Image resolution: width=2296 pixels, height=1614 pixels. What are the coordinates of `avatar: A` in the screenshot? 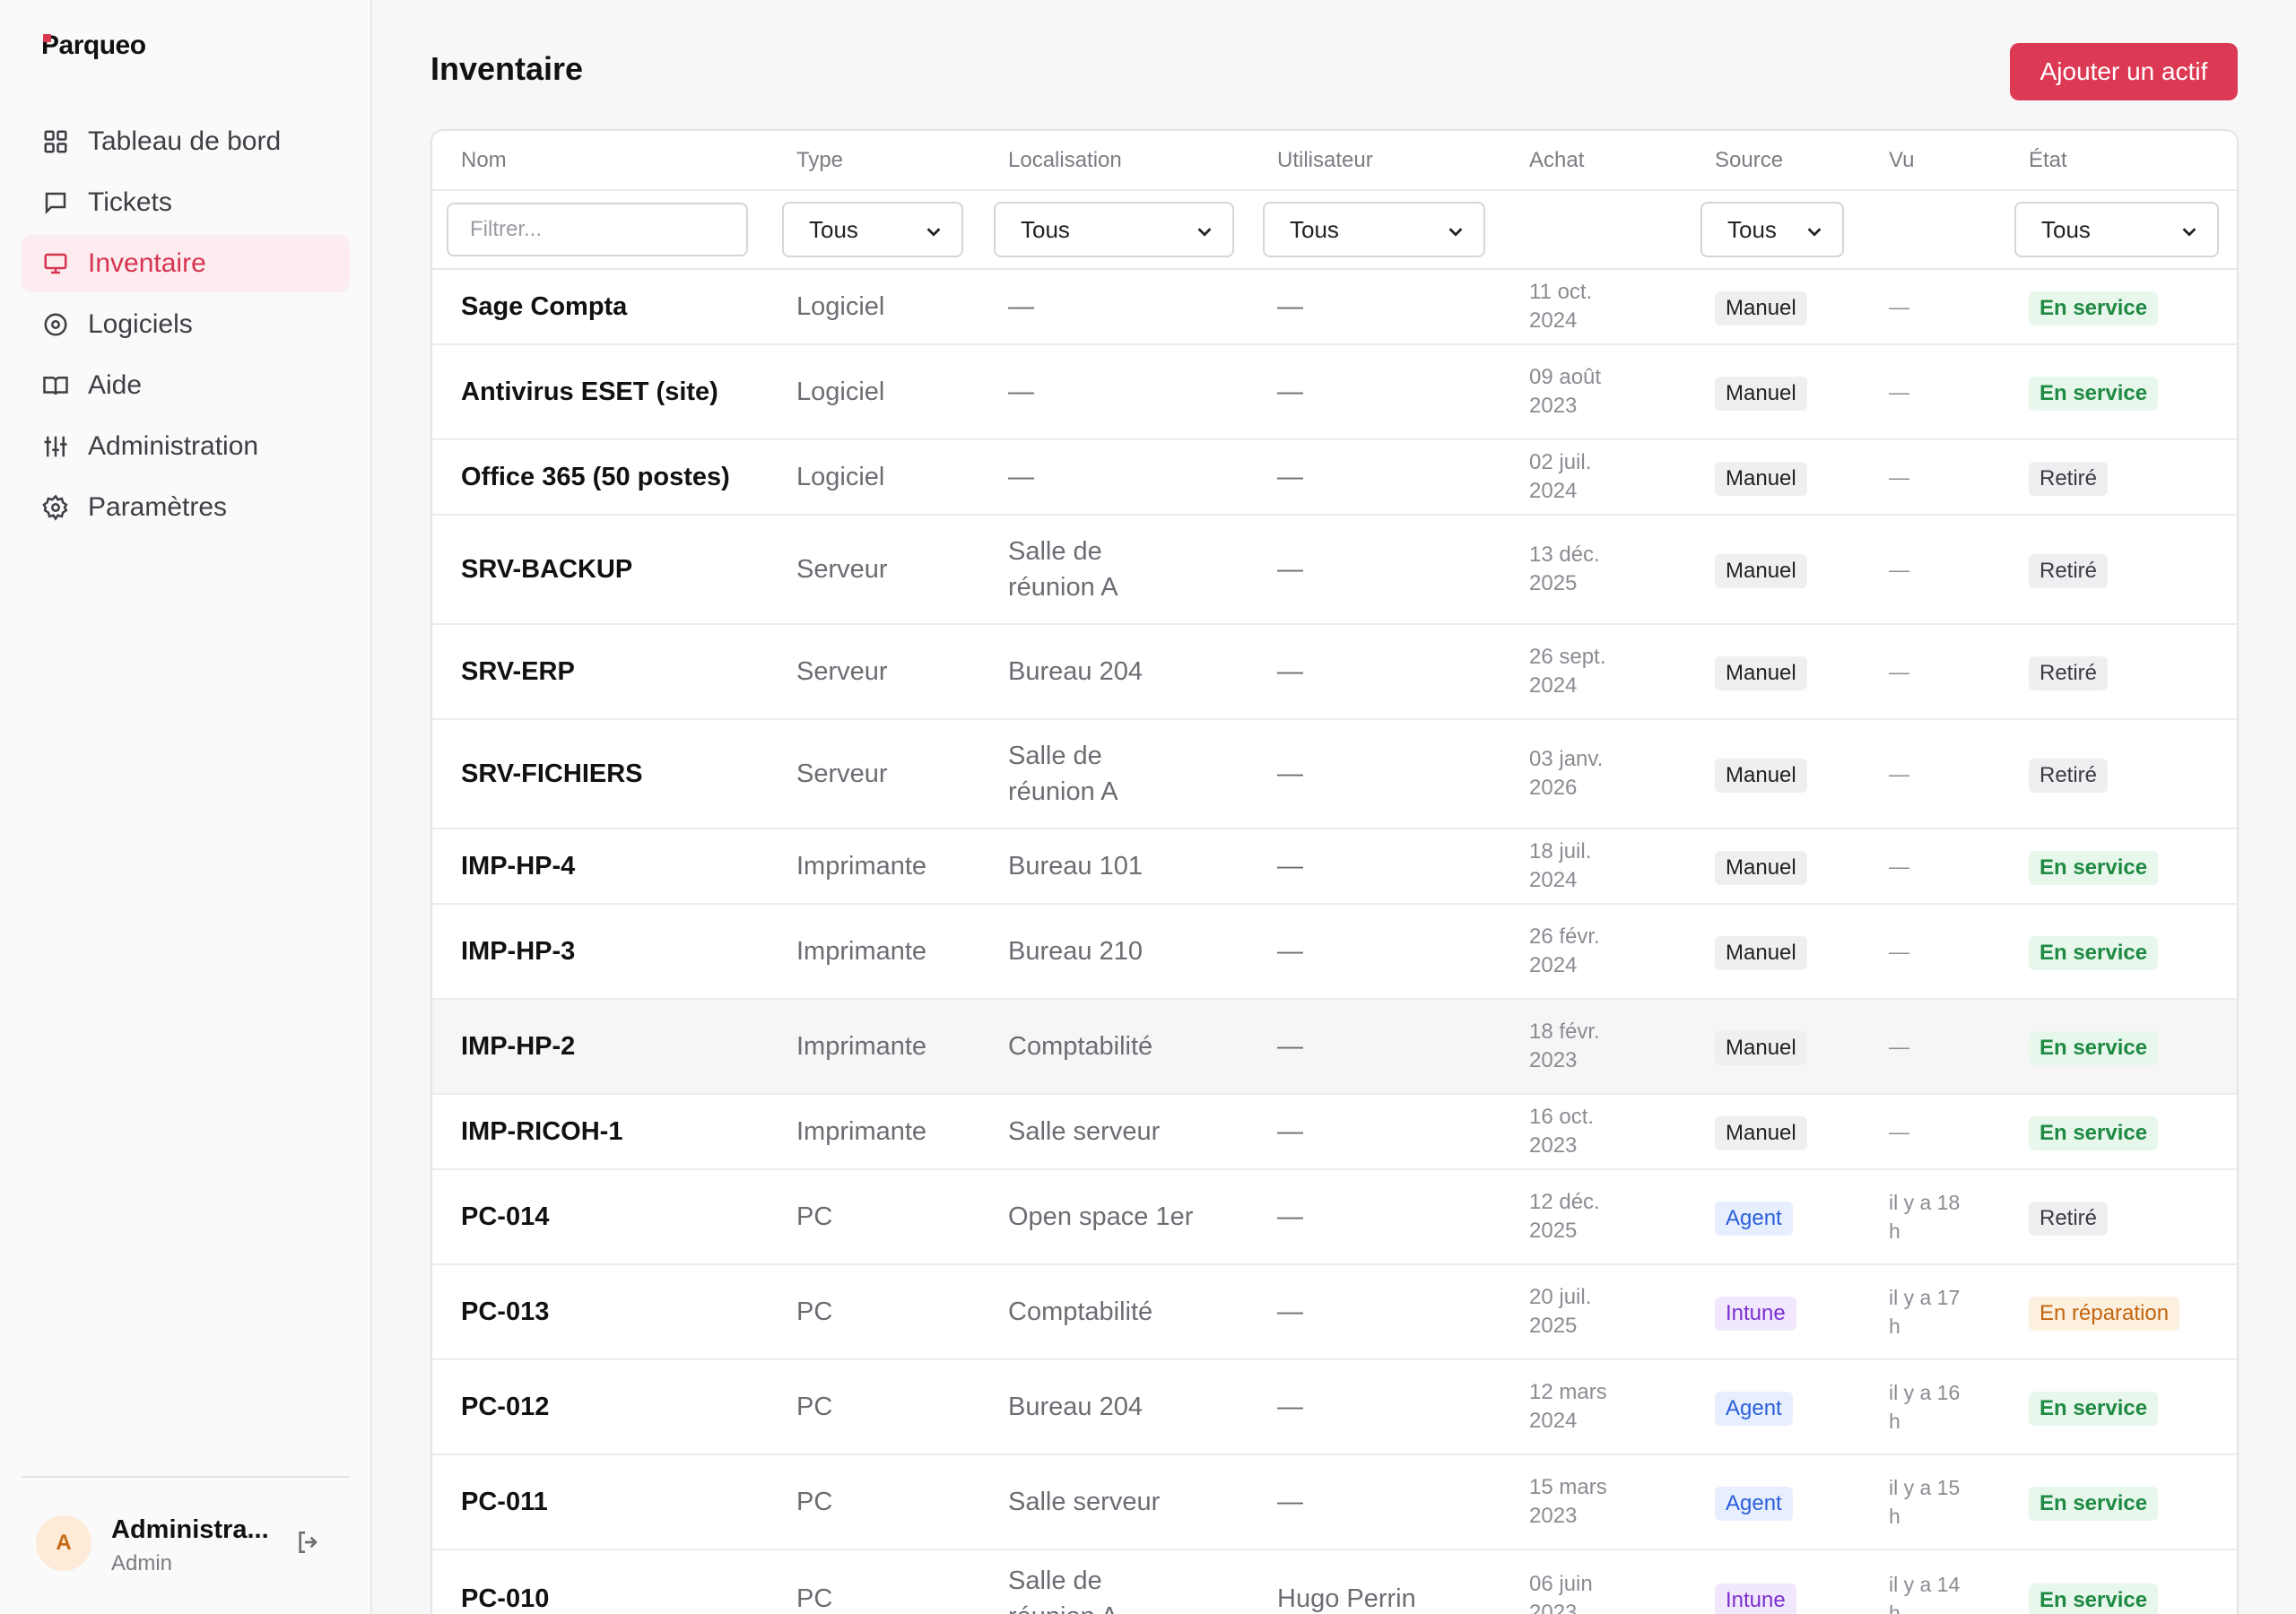 It's located at (63, 1543).